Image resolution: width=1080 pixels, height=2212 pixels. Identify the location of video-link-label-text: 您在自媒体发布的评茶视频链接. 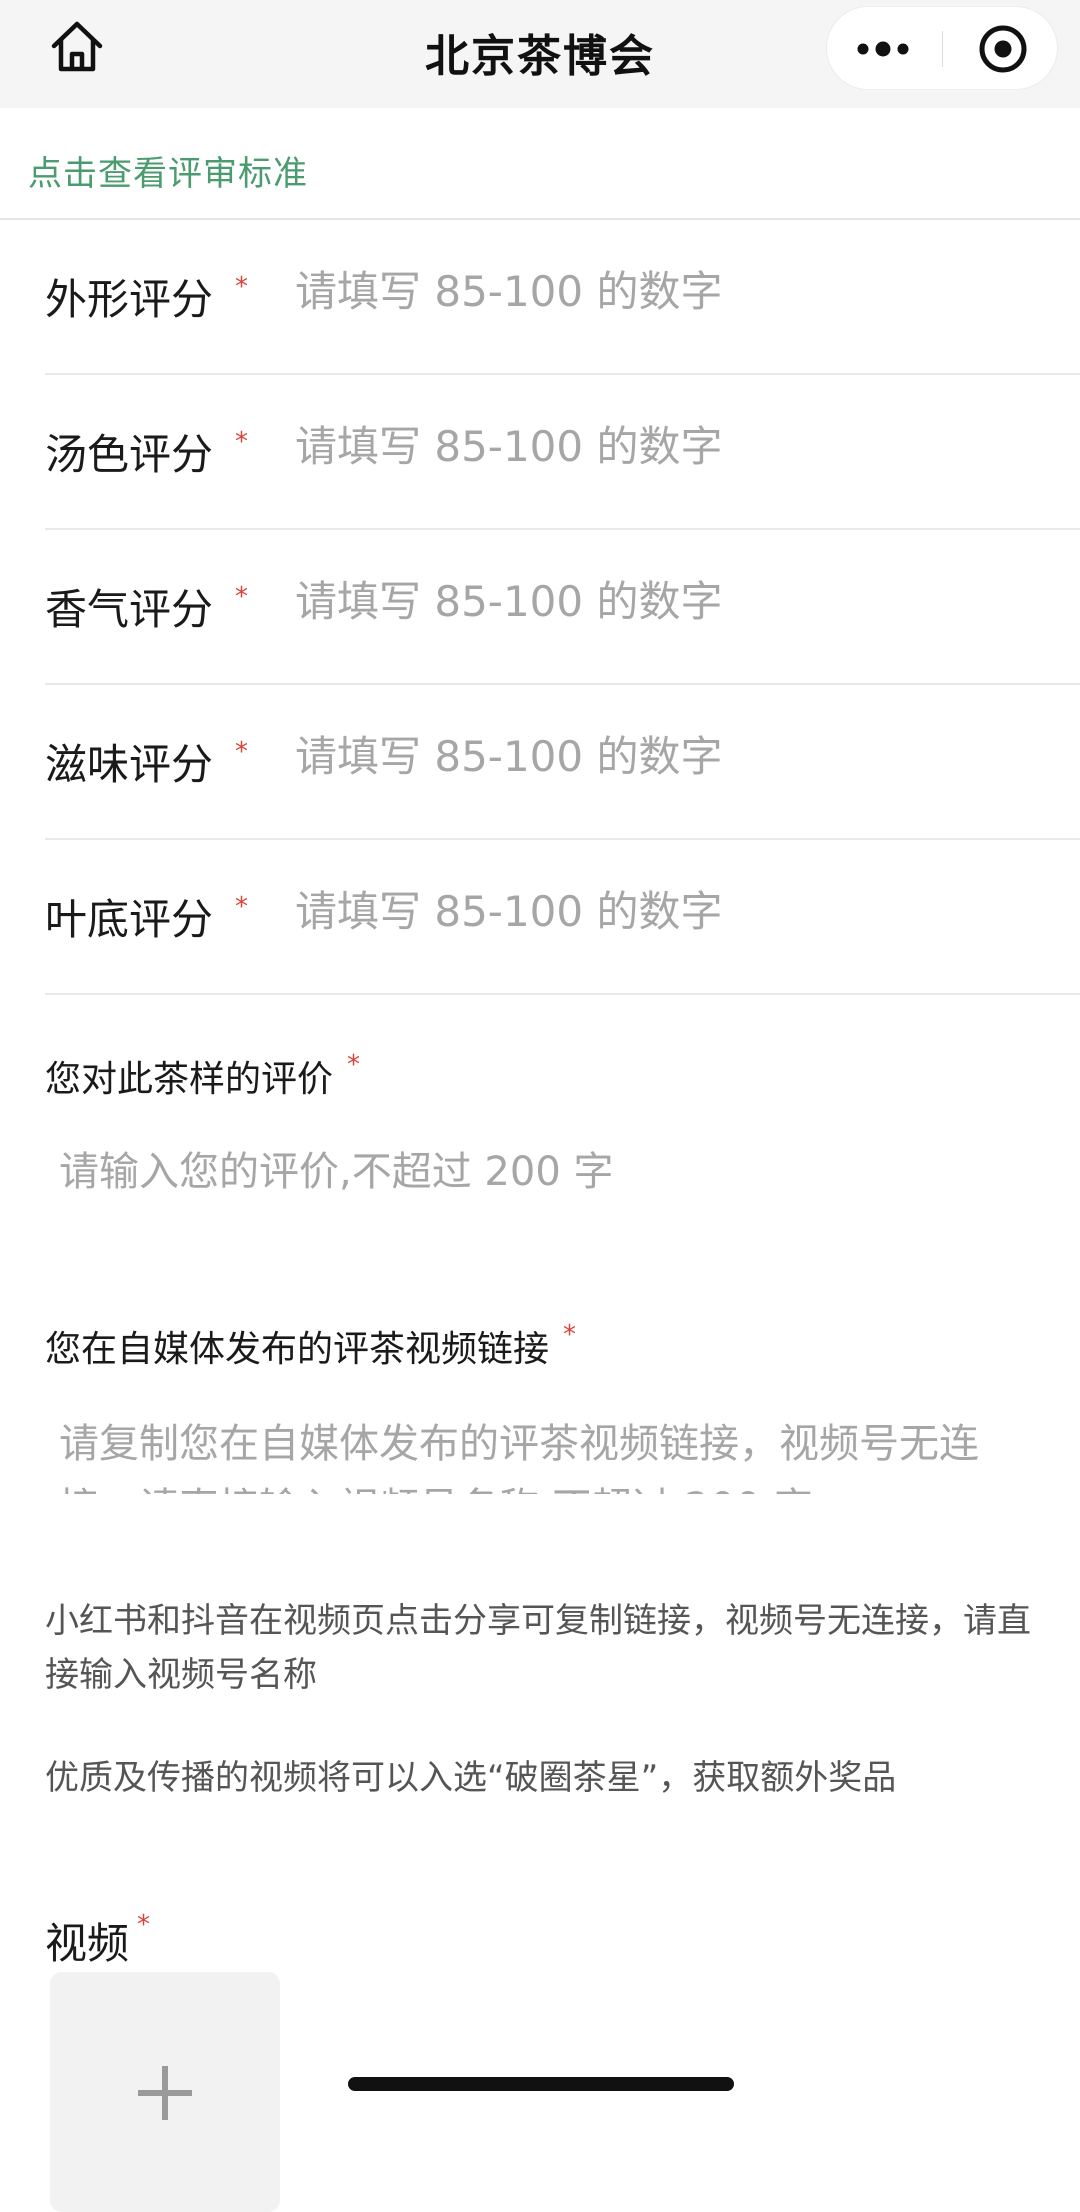
(297, 1349).